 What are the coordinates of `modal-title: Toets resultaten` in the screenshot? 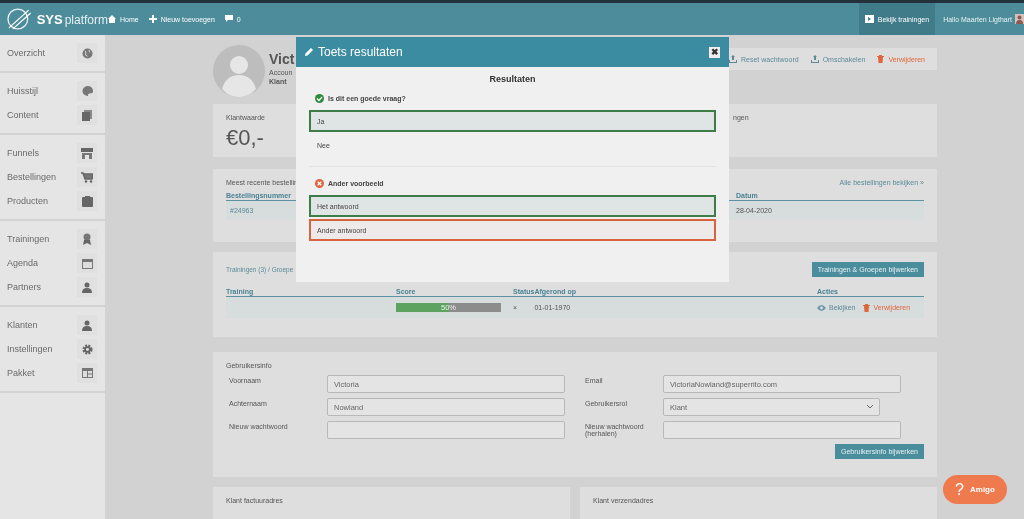 It's located at (360, 52).